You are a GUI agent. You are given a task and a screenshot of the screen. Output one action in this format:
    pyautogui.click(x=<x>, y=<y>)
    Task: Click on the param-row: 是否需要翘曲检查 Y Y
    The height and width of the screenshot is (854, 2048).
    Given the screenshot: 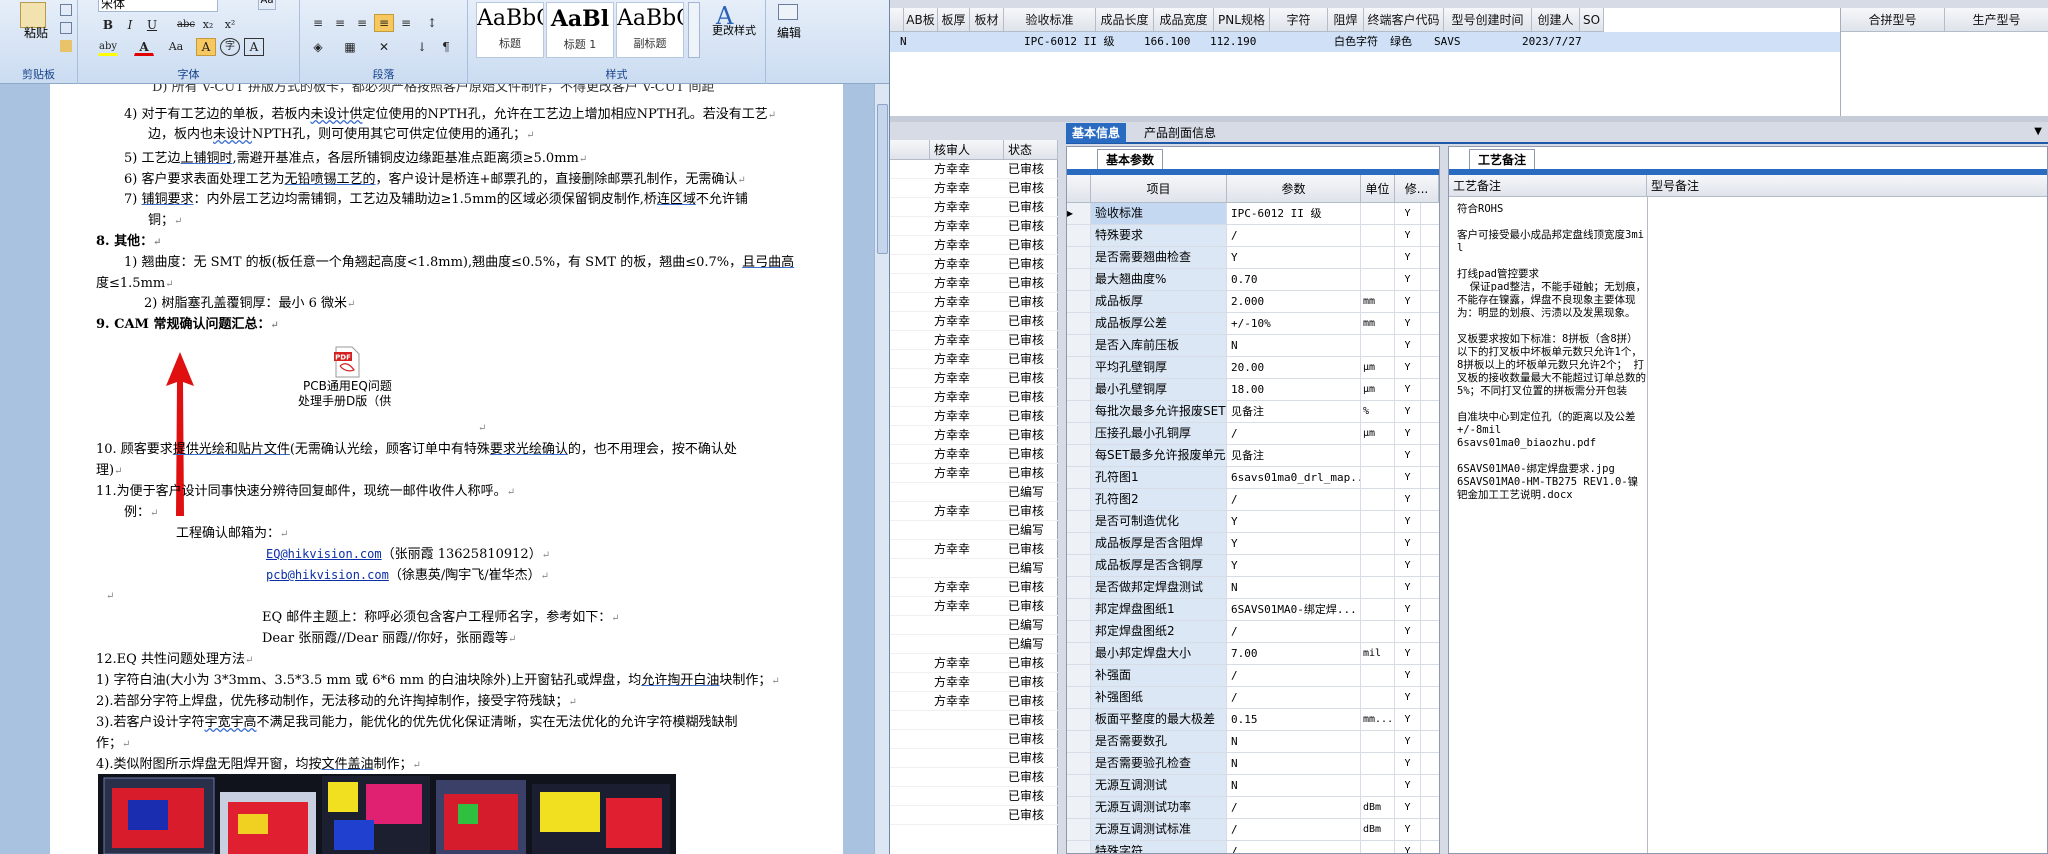 What is the action you would take?
    pyautogui.click(x=1253, y=258)
    